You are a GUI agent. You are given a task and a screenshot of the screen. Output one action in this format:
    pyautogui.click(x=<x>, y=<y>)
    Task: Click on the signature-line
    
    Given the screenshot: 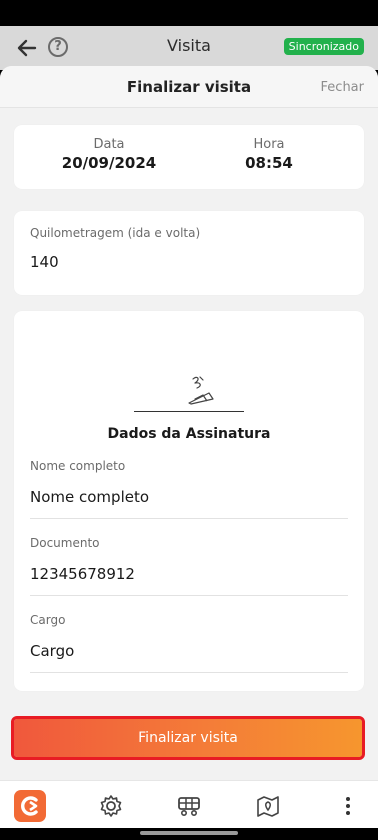 What is the action you would take?
    pyautogui.click(x=189, y=411)
    